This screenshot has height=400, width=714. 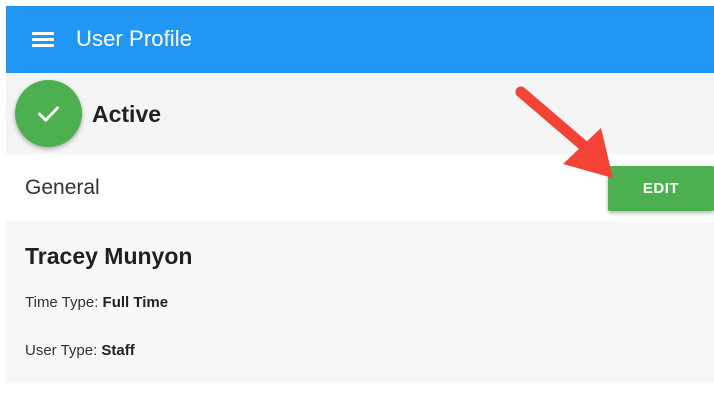 What do you see at coordinates (62, 187) in the screenshot?
I see `section-title: General` at bounding box center [62, 187].